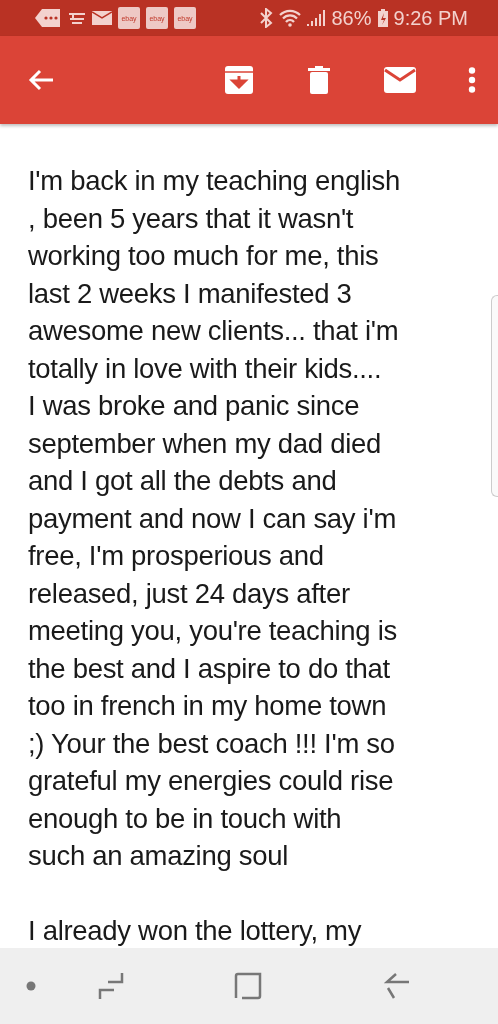 Image resolution: width=498 pixels, height=1024 pixels. Describe the element at coordinates (319, 80) in the screenshot. I see `delete-icon` at that location.